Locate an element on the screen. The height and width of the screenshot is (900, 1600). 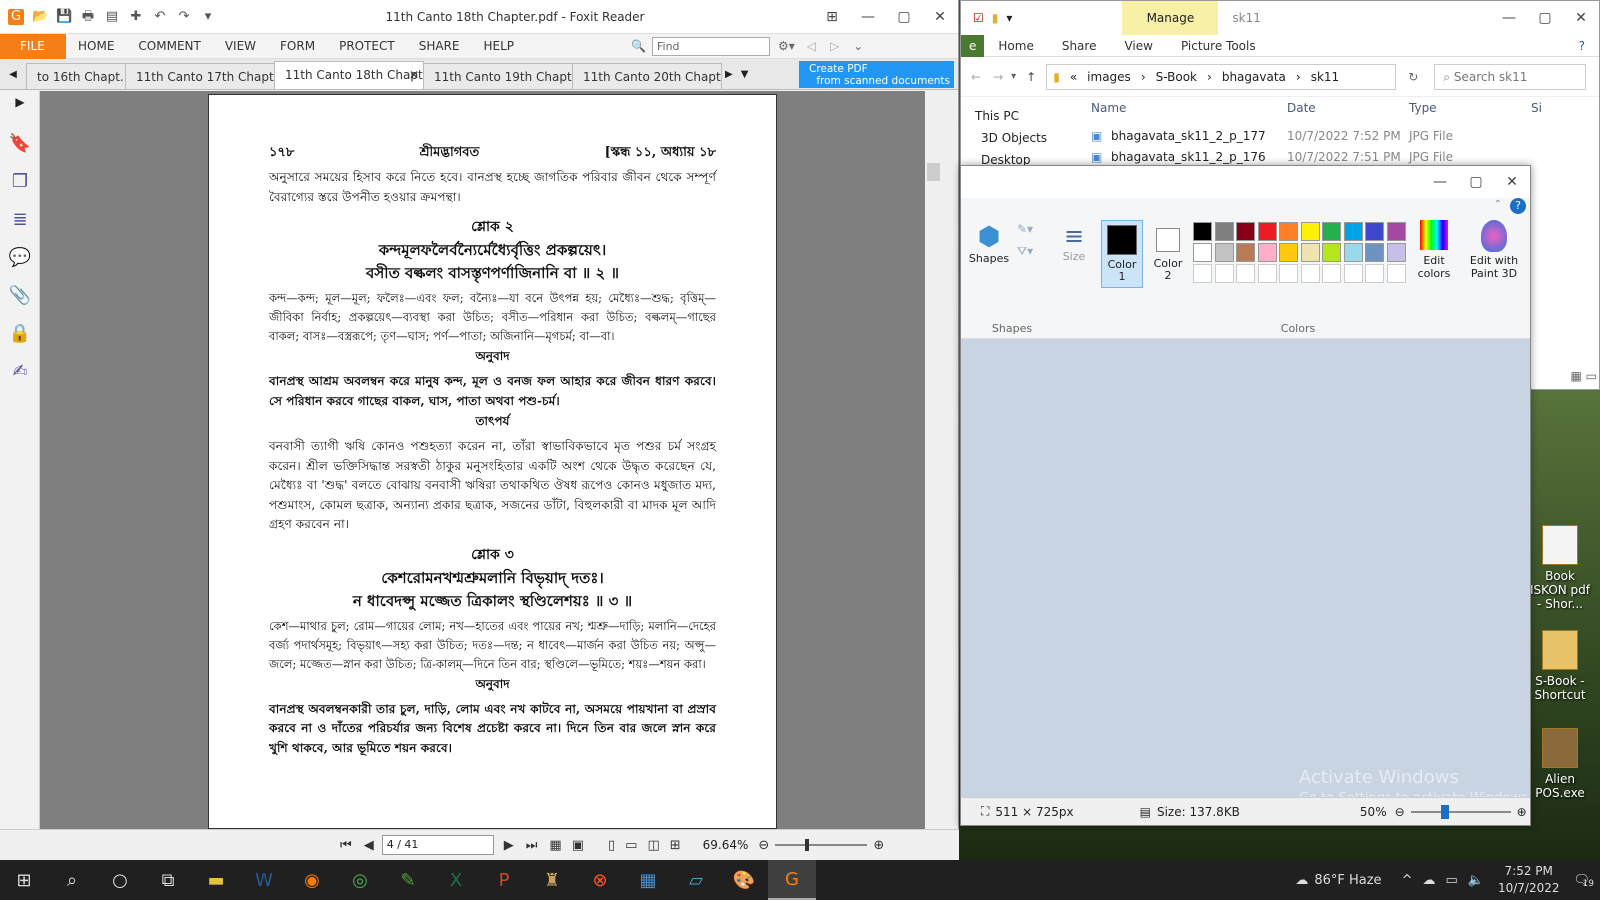
print-icon: 🖶 is located at coordinates (88, 17).